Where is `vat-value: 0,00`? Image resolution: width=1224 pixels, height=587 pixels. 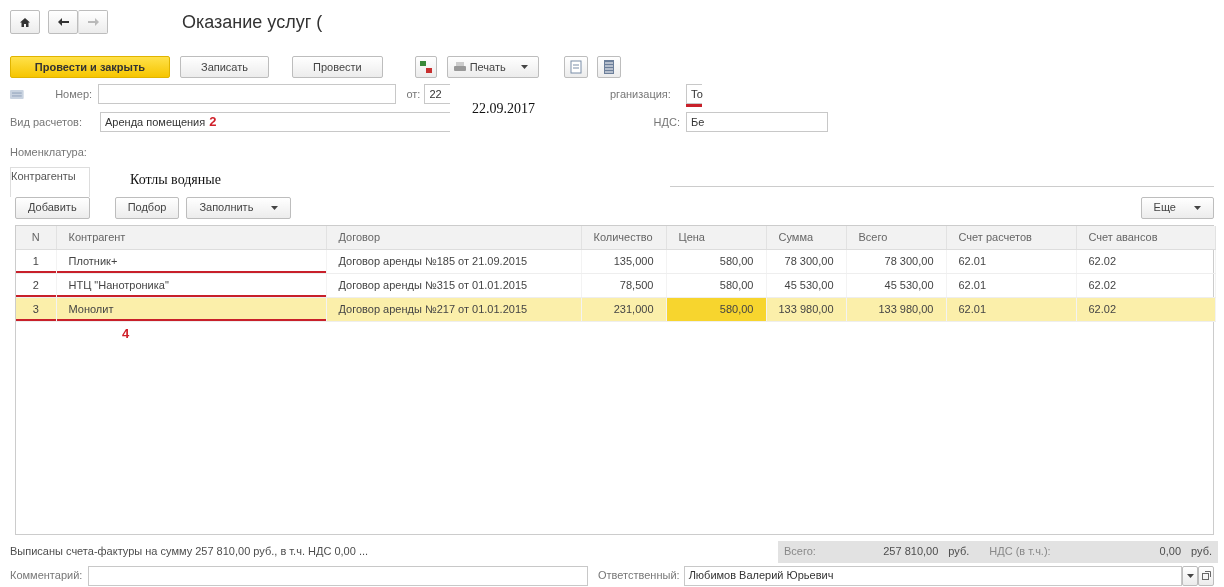 vat-value: 0,00 is located at coordinates (1169, 552).